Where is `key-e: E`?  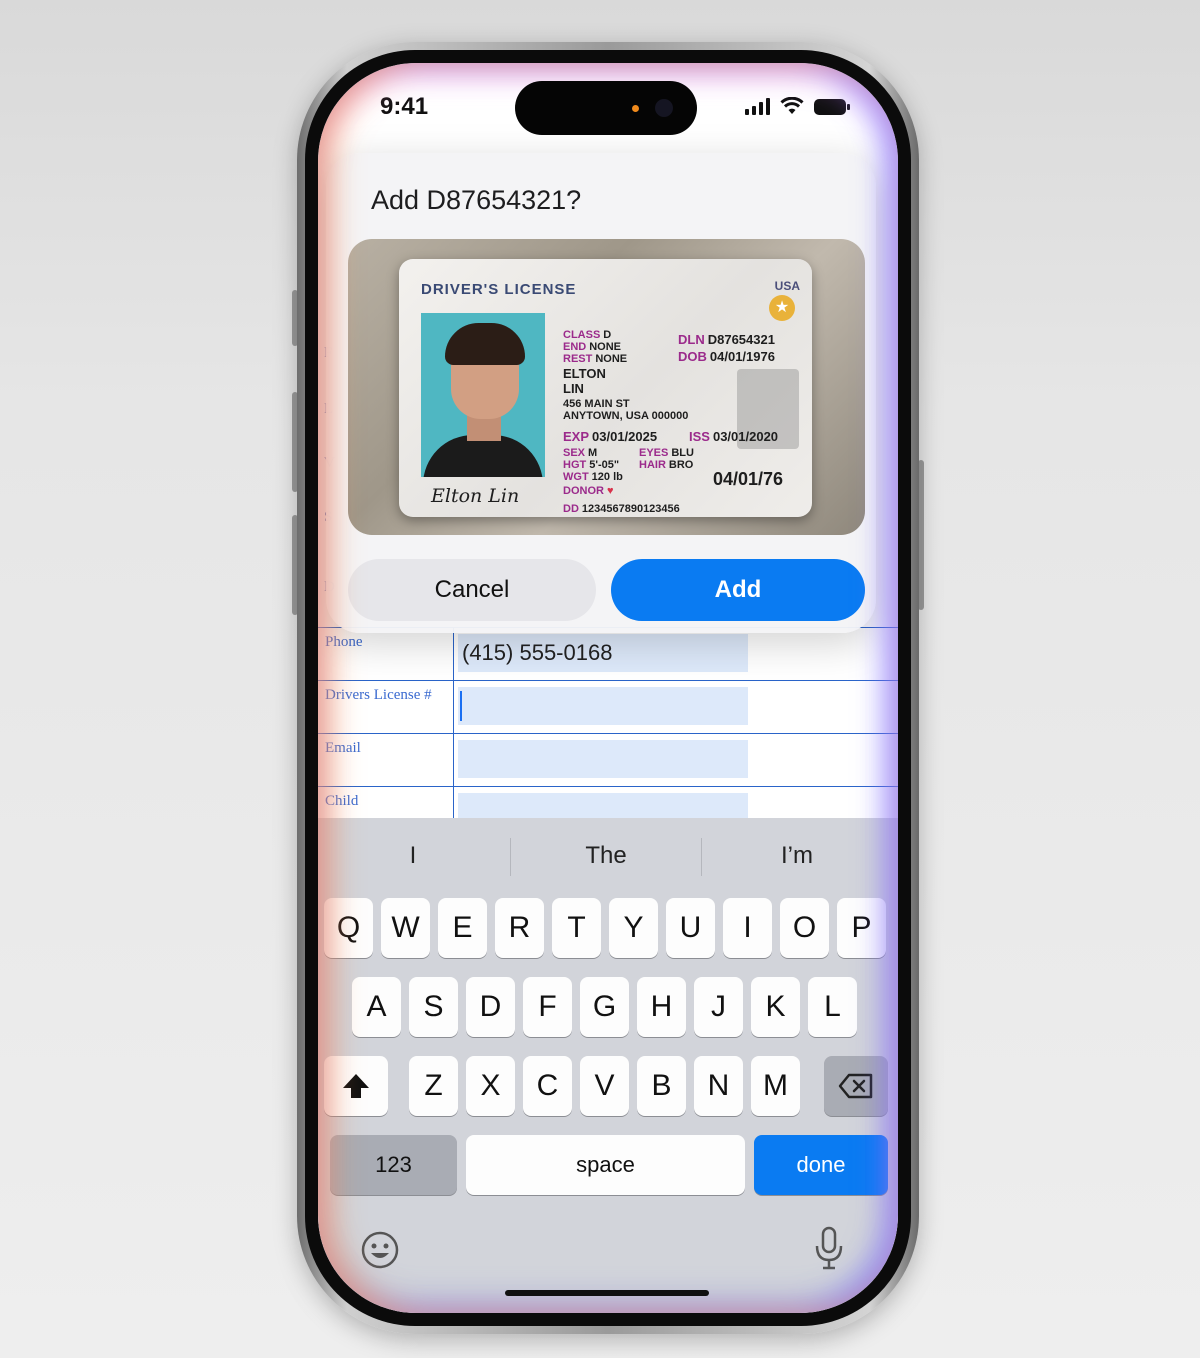 key-e: E is located at coordinates (462, 928).